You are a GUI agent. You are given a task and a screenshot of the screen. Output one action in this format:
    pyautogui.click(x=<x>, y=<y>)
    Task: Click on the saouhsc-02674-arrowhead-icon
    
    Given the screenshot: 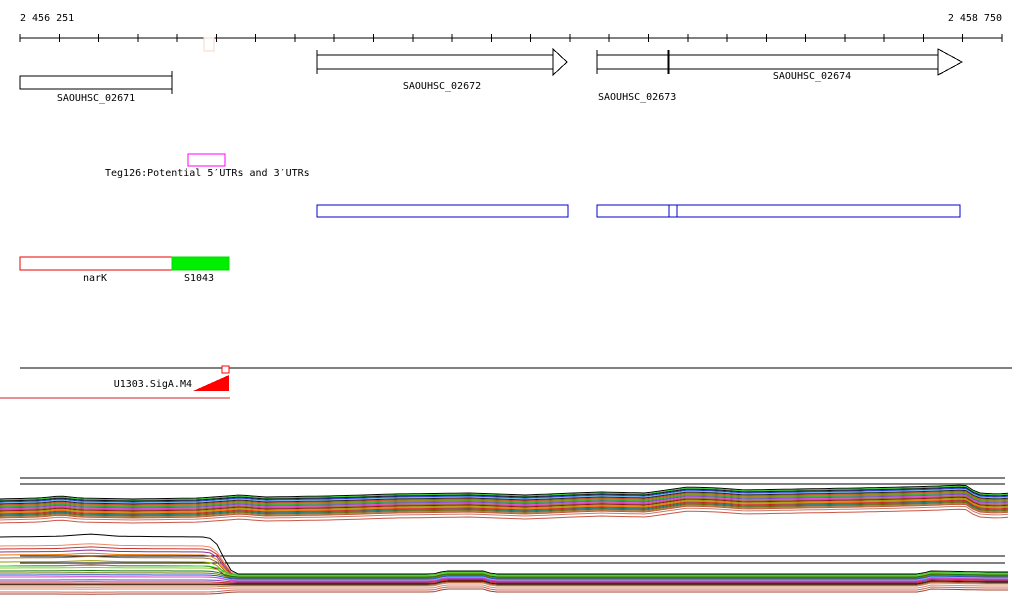 What is the action you would take?
    pyautogui.click(x=950, y=62)
    